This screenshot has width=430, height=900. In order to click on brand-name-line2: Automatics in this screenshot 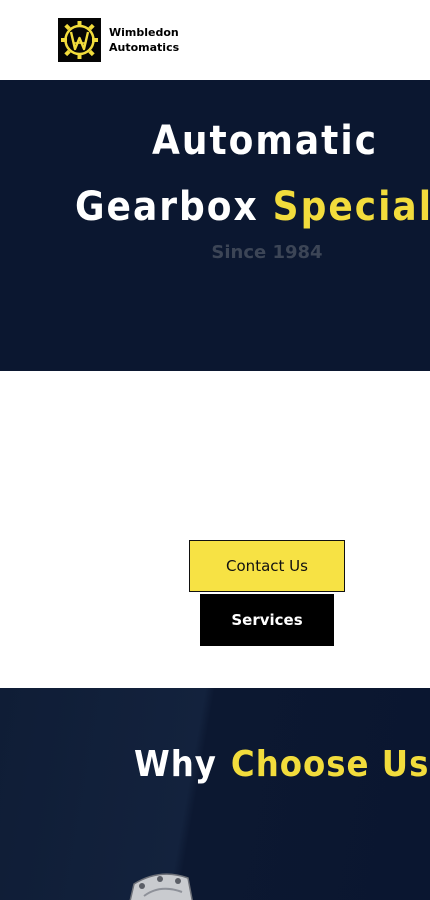, I will do `click(144, 47)`.